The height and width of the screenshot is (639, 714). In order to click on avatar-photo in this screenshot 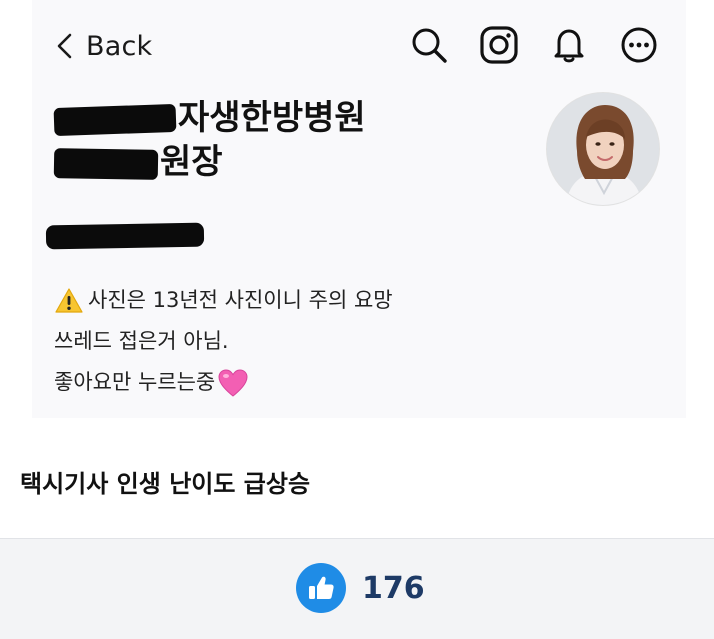, I will do `click(603, 149)`.